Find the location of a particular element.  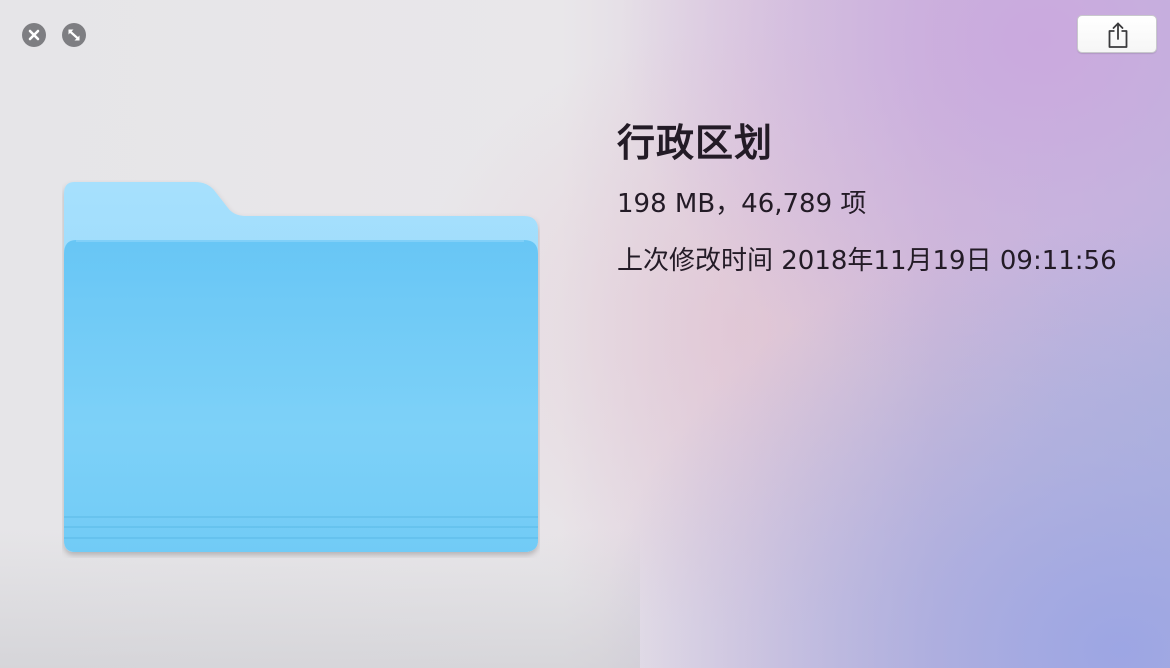

file-name: 行政区划 is located at coordinates (695, 143).